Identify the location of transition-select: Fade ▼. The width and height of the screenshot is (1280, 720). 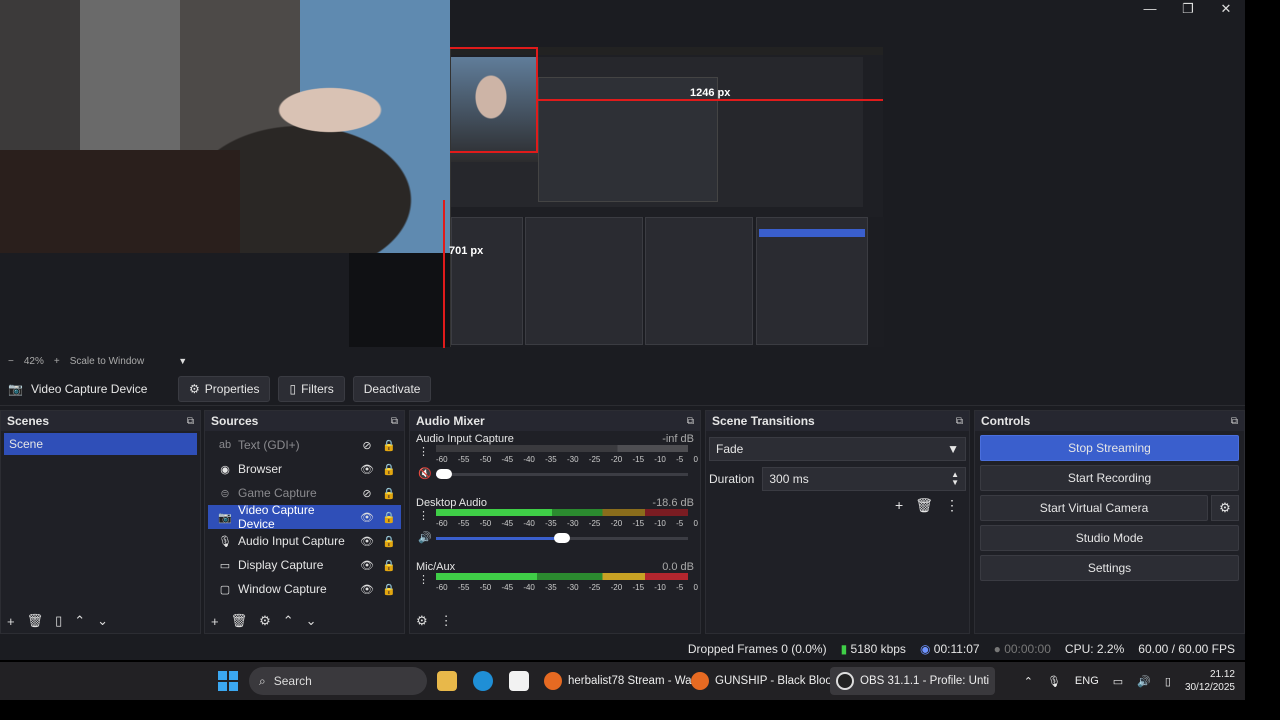
(837, 449).